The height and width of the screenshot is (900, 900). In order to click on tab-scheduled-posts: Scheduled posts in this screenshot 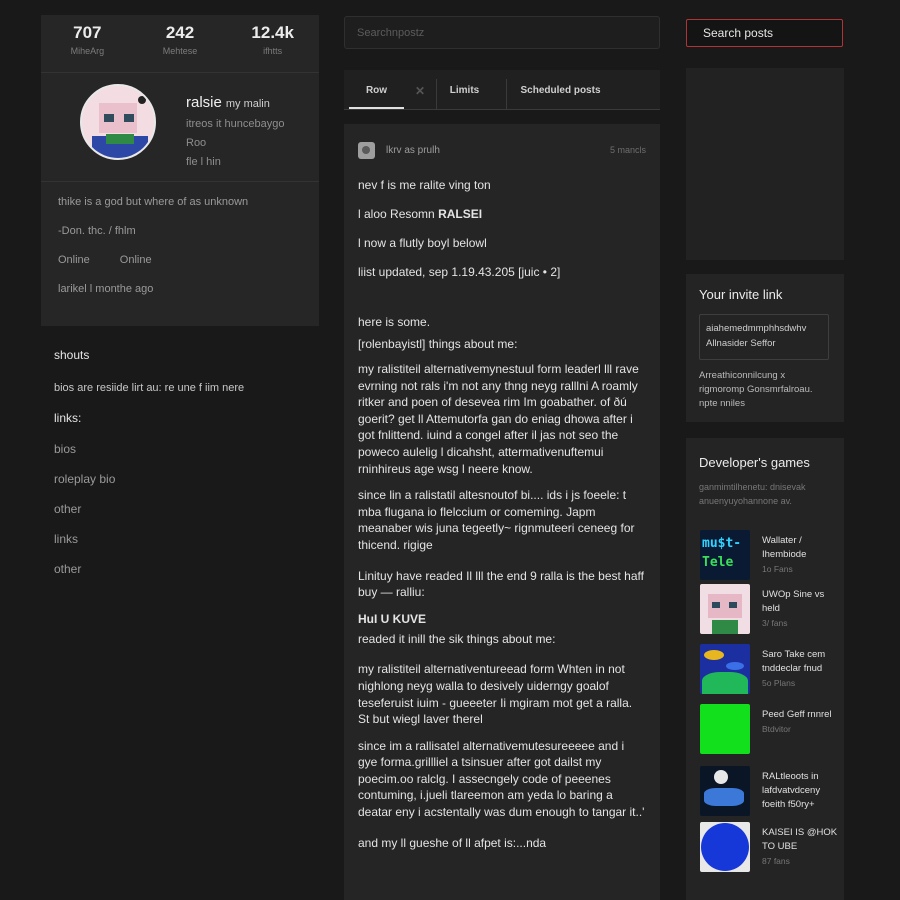, I will do `click(560, 94)`.